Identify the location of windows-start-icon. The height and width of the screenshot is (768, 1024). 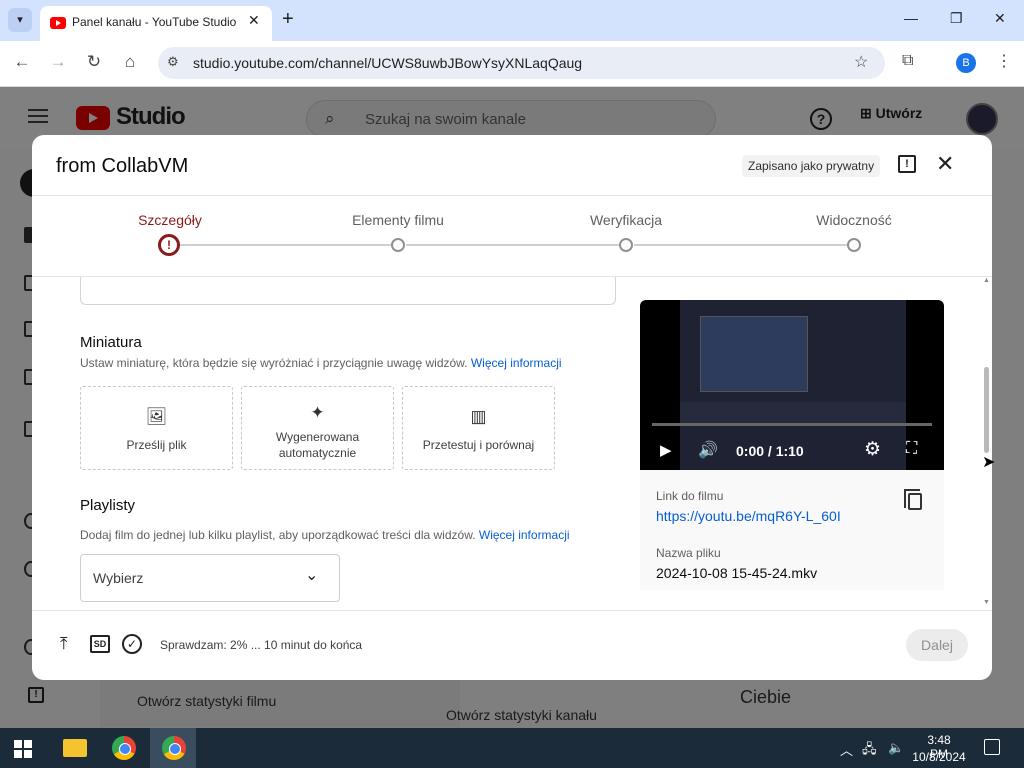
(23, 749).